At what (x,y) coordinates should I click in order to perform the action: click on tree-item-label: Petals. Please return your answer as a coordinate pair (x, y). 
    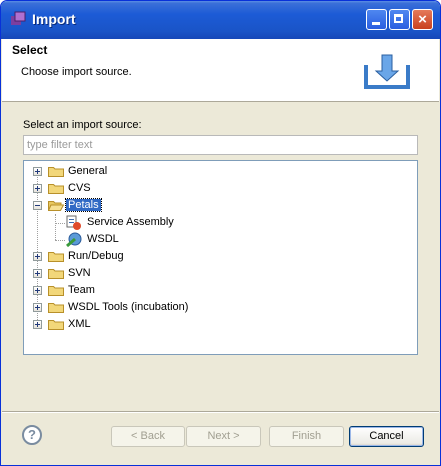
    Looking at the image, I should click on (83, 205).